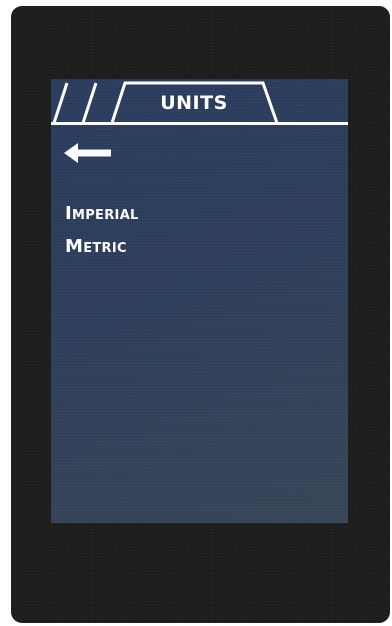 The image size is (392, 626). What do you see at coordinates (194, 103) in the screenshot?
I see `page-title: UNITS` at bounding box center [194, 103].